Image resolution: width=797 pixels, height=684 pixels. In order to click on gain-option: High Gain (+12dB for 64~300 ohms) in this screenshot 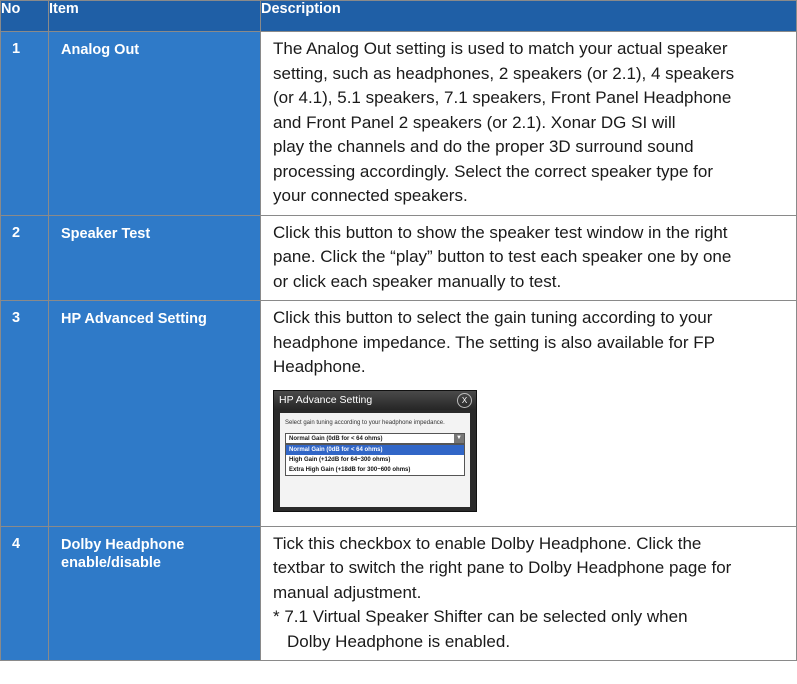, I will do `click(375, 460)`.